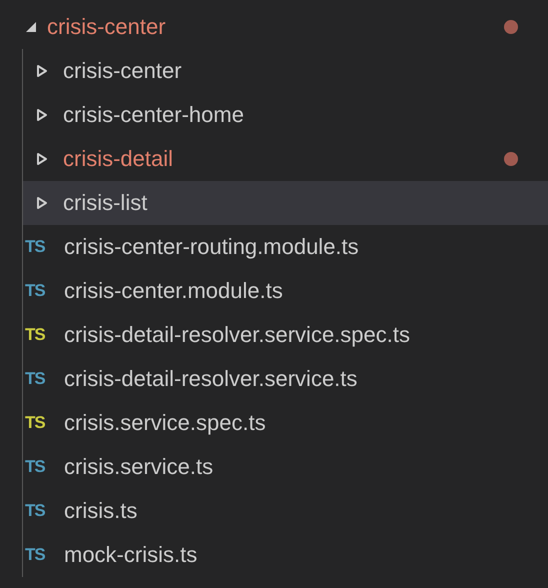 Image resolution: width=548 pixels, height=588 pixels. What do you see at coordinates (118, 159) in the screenshot?
I see `folder-name: crisis-detail` at bounding box center [118, 159].